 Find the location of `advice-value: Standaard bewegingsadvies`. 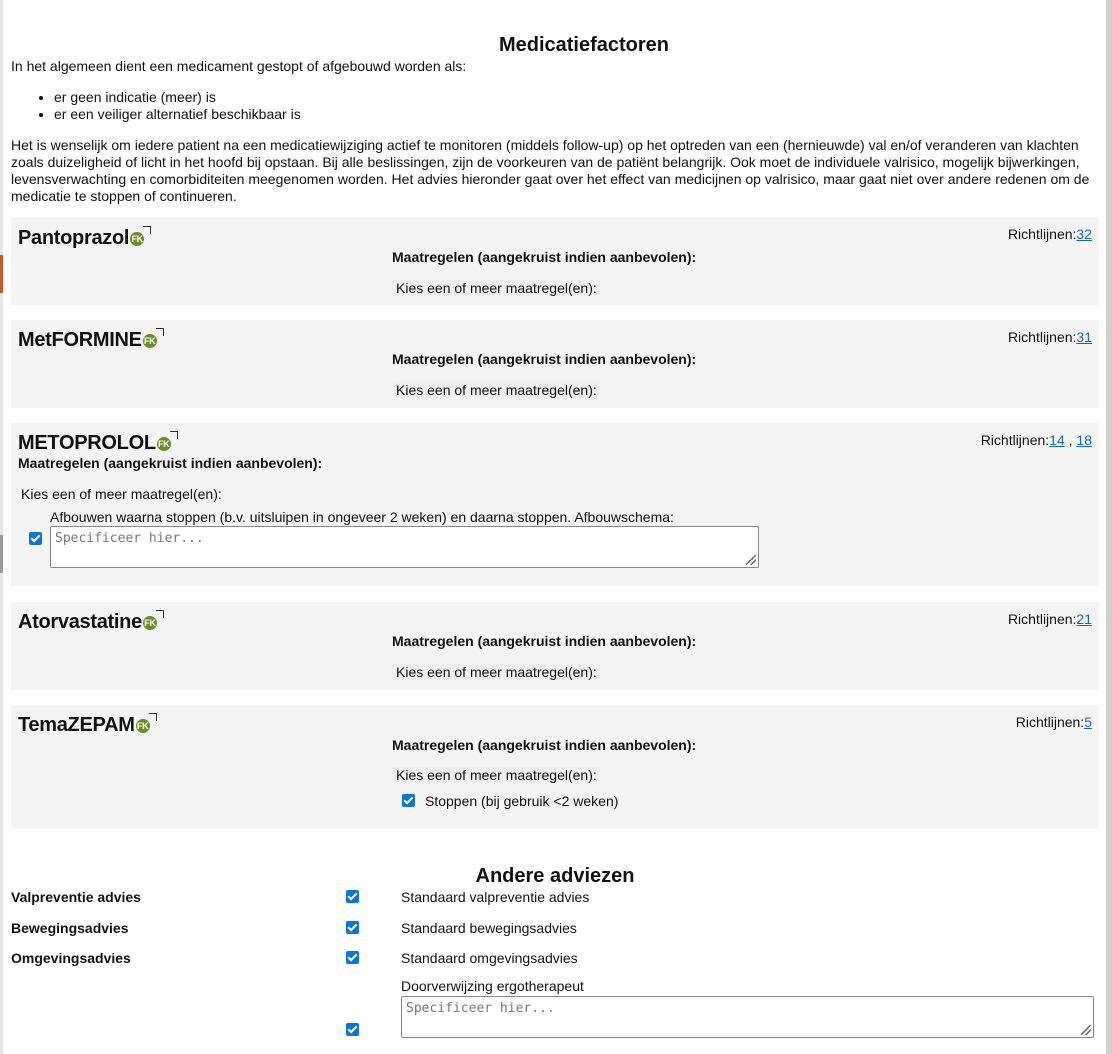

advice-value: Standaard bewegingsadvies is located at coordinates (489, 928).